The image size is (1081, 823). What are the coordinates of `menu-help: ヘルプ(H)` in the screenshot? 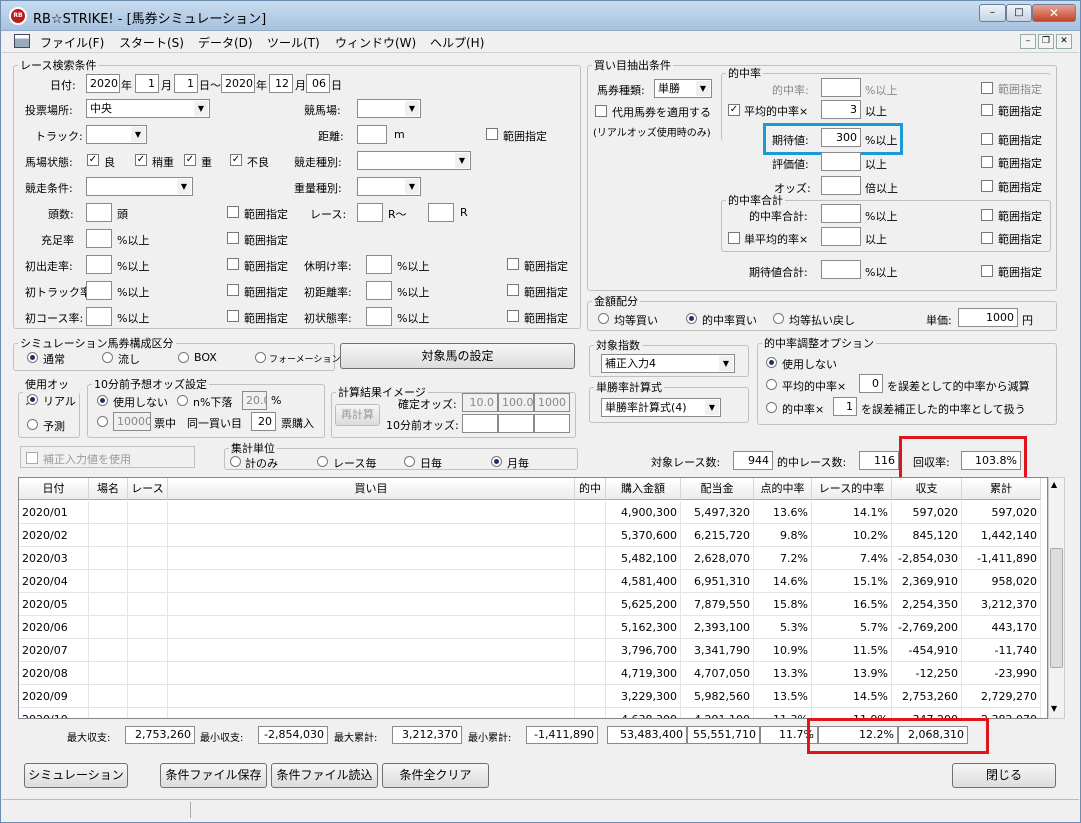 It's located at (457, 42).